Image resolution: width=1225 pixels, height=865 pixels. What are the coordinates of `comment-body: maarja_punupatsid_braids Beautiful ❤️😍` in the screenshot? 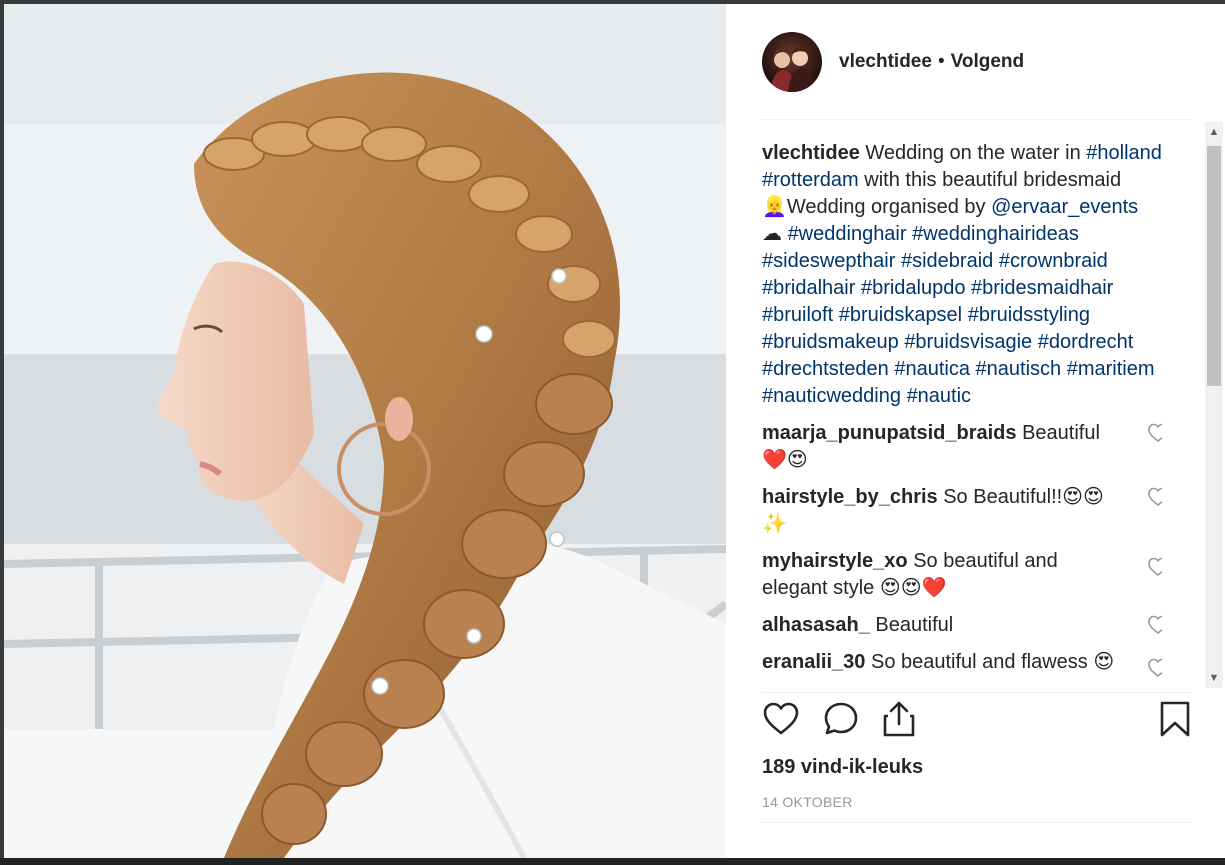 It's located at (942, 447).